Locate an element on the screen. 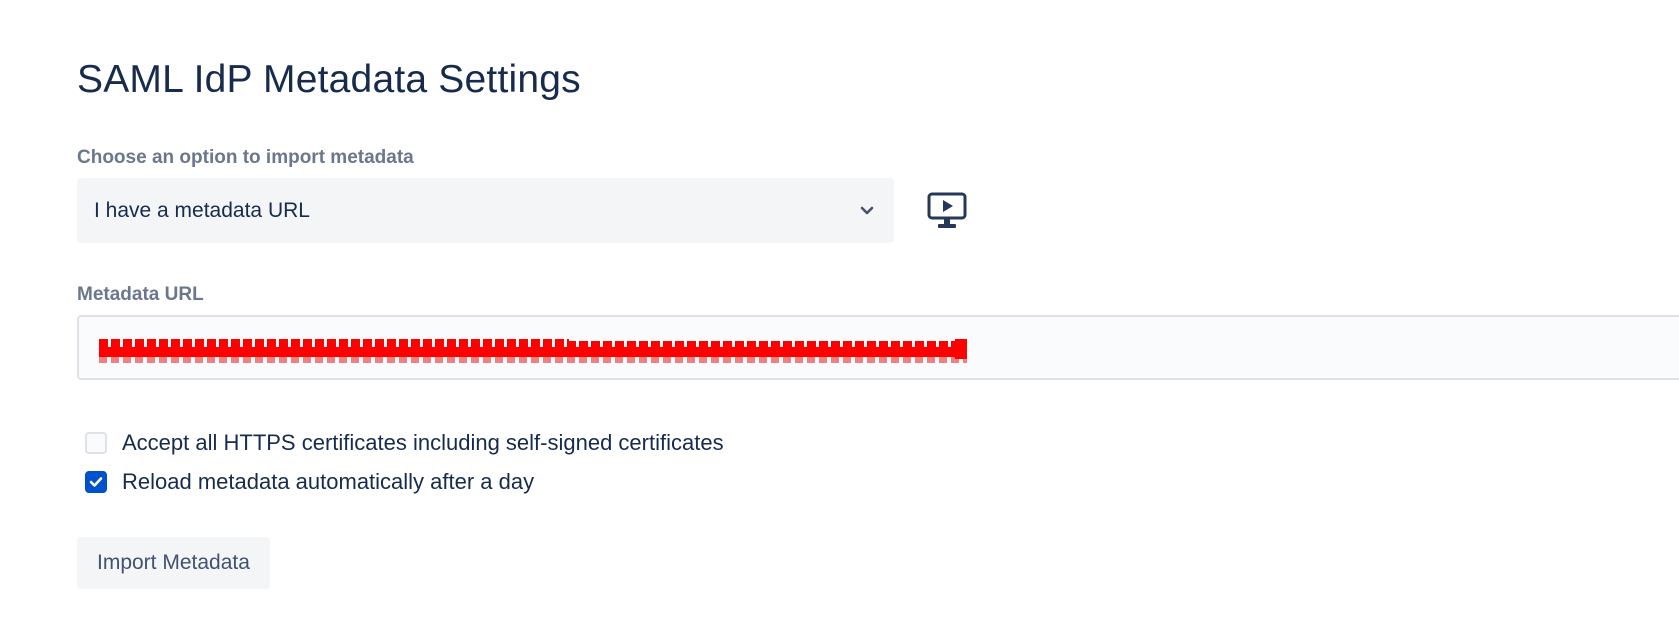 The width and height of the screenshot is (1679, 635). import-metadata-button: Import Metadata is located at coordinates (173, 563).